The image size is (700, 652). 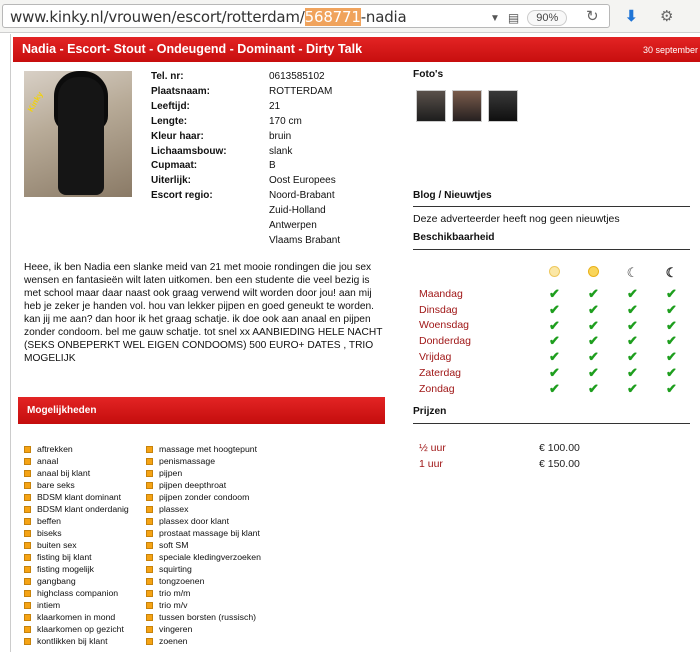 I want to click on service-item: vingeren, so click(x=203, y=629).